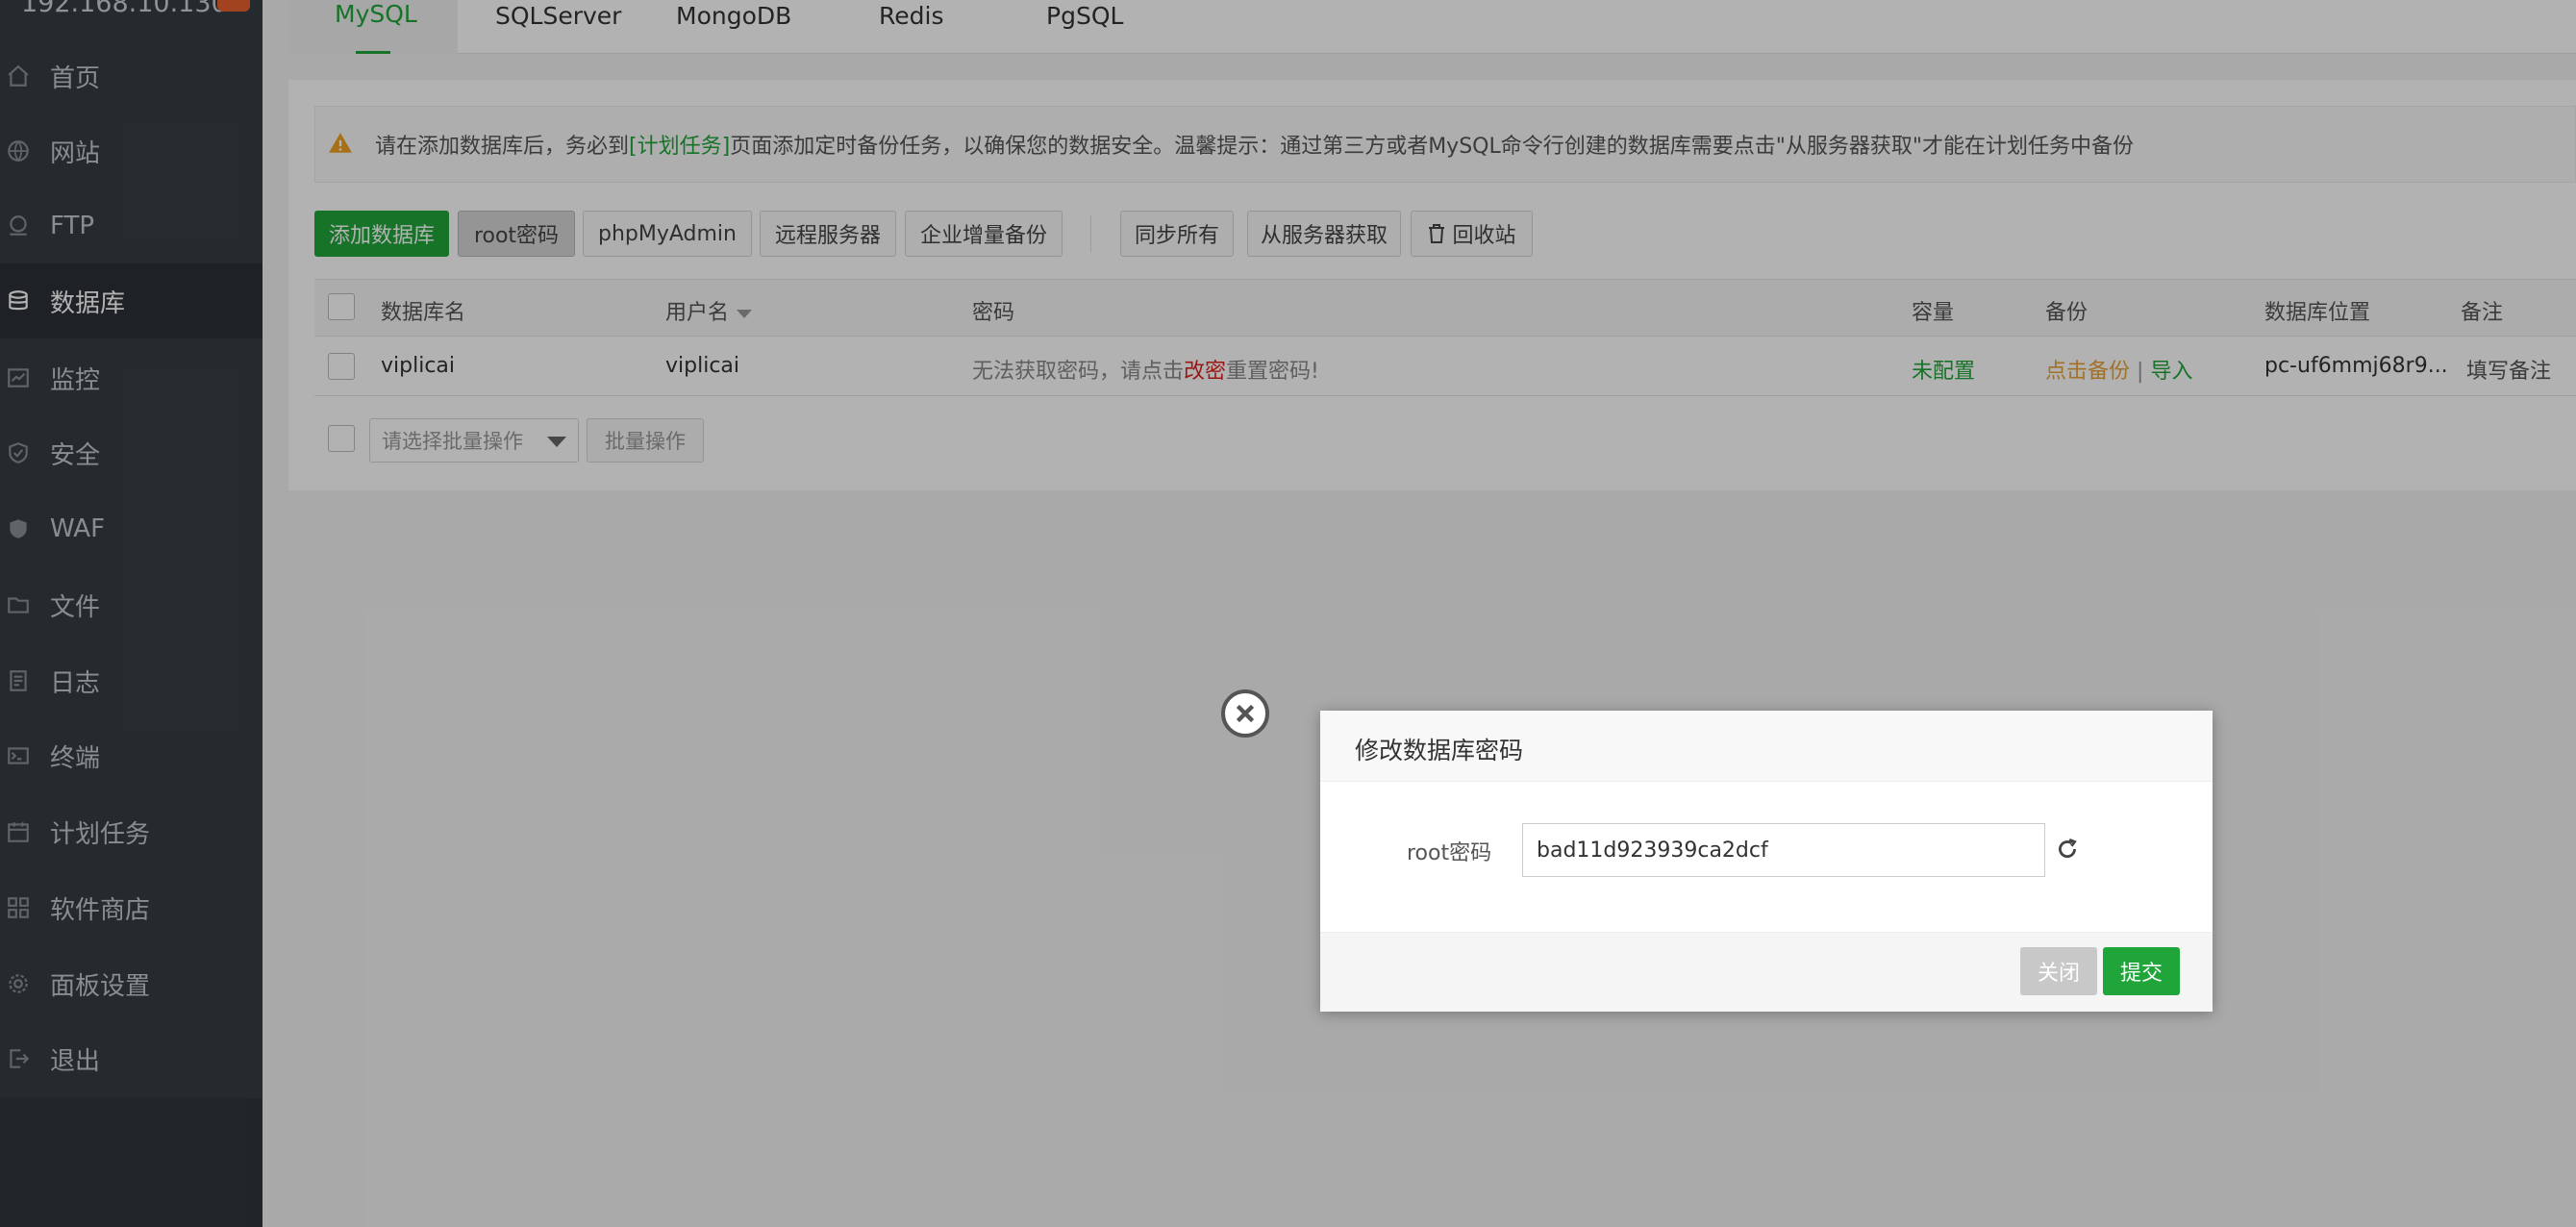 This screenshot has width=2576, height=1227. What do you see at coordinates (1766, 746) in the screenshot?
I see `dialog-header: 修改数据库密码` at bounding box center [1766, 746].